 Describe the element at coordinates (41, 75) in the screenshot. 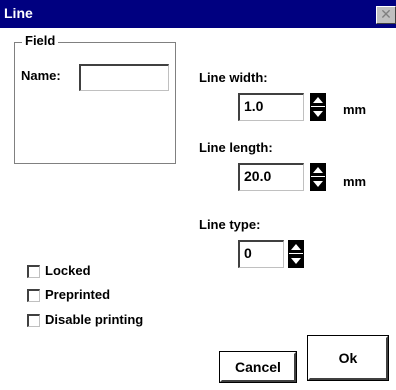

I see `name-label: Name:` at that location.